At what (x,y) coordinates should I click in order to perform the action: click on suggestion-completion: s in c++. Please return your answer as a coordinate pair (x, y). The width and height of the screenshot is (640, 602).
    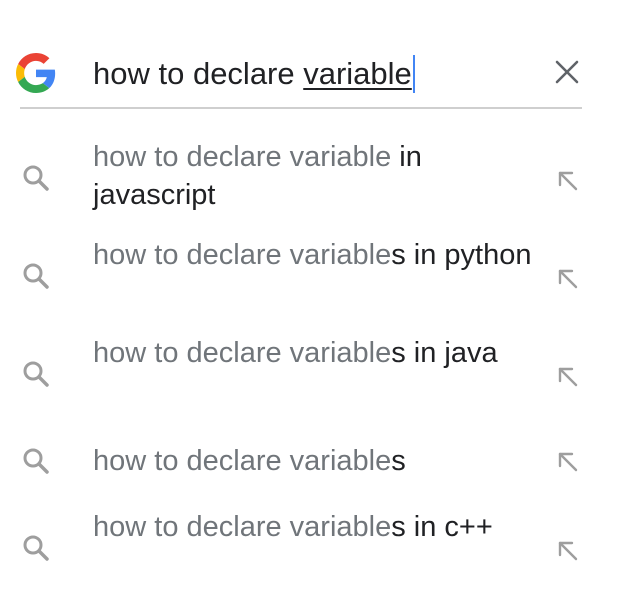
    Looking at the image, I should click on (442, 527).